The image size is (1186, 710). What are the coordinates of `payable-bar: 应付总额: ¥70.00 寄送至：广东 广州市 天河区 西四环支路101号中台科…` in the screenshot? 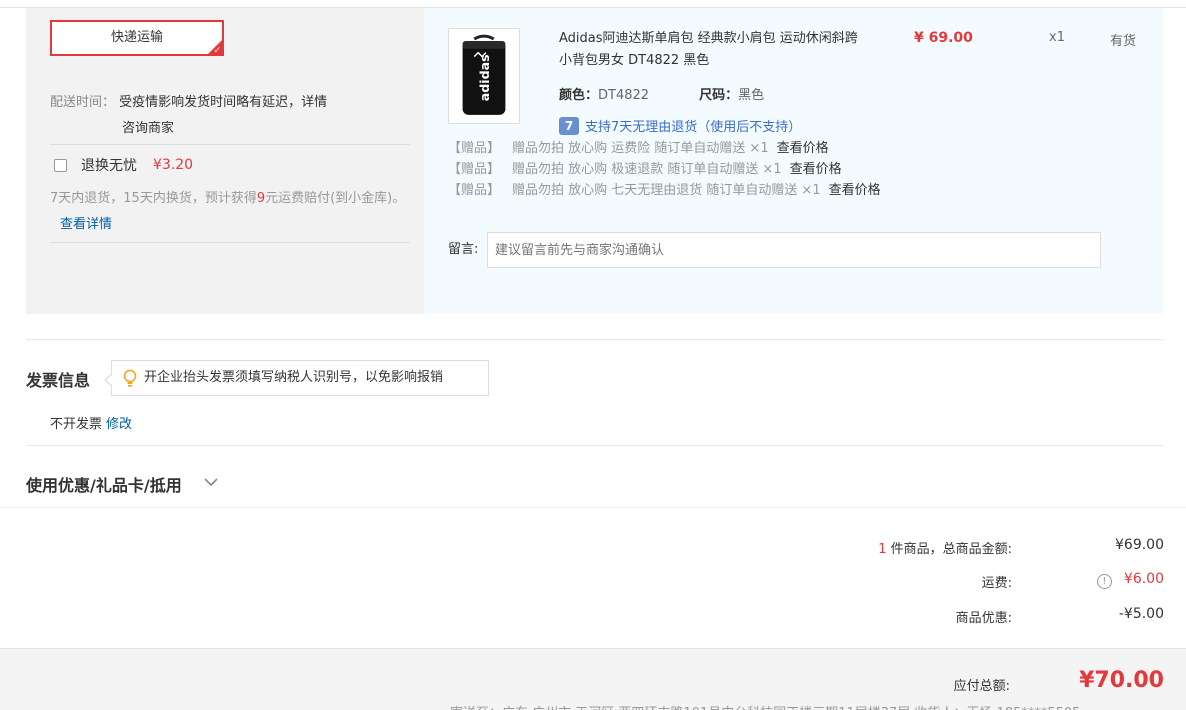 It's located at (593, 679).